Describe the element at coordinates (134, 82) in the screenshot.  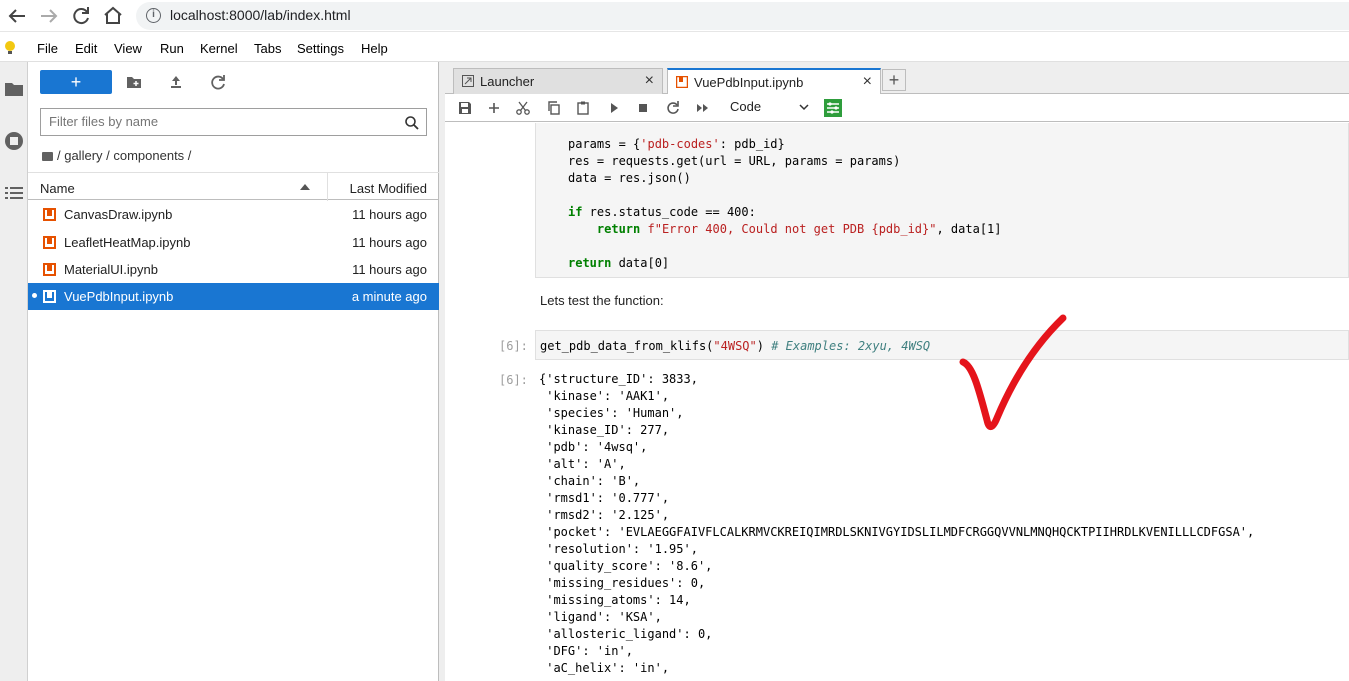
I see `new-folder-icon` at that location.